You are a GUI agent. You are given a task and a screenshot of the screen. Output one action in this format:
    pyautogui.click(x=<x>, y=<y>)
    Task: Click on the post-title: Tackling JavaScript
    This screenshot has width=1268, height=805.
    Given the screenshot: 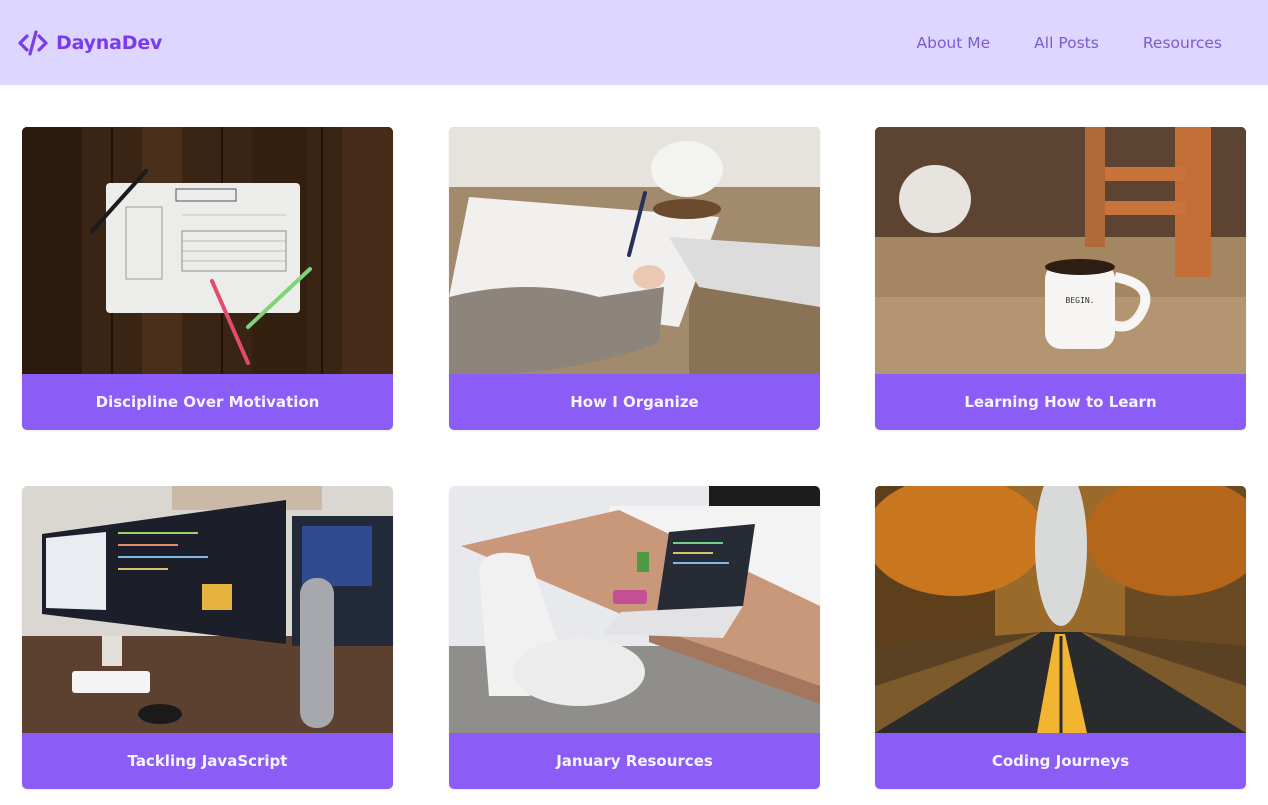 What is the action you would take?
    pyautogui.click(x=207, y=761)
    